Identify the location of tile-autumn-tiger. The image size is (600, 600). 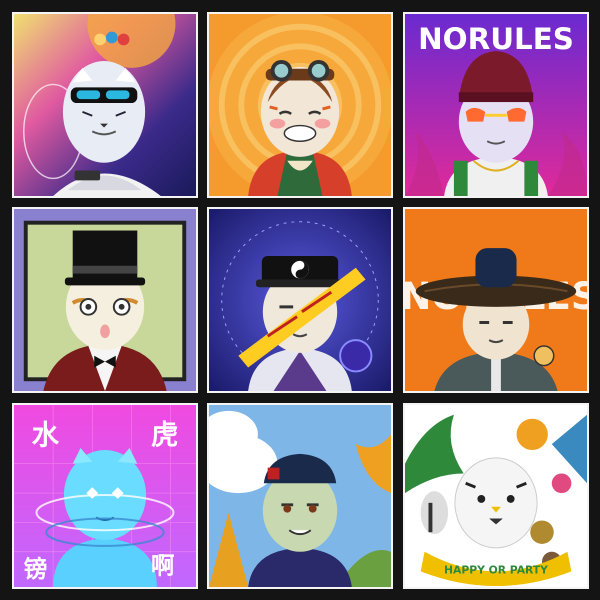
(300, 496).